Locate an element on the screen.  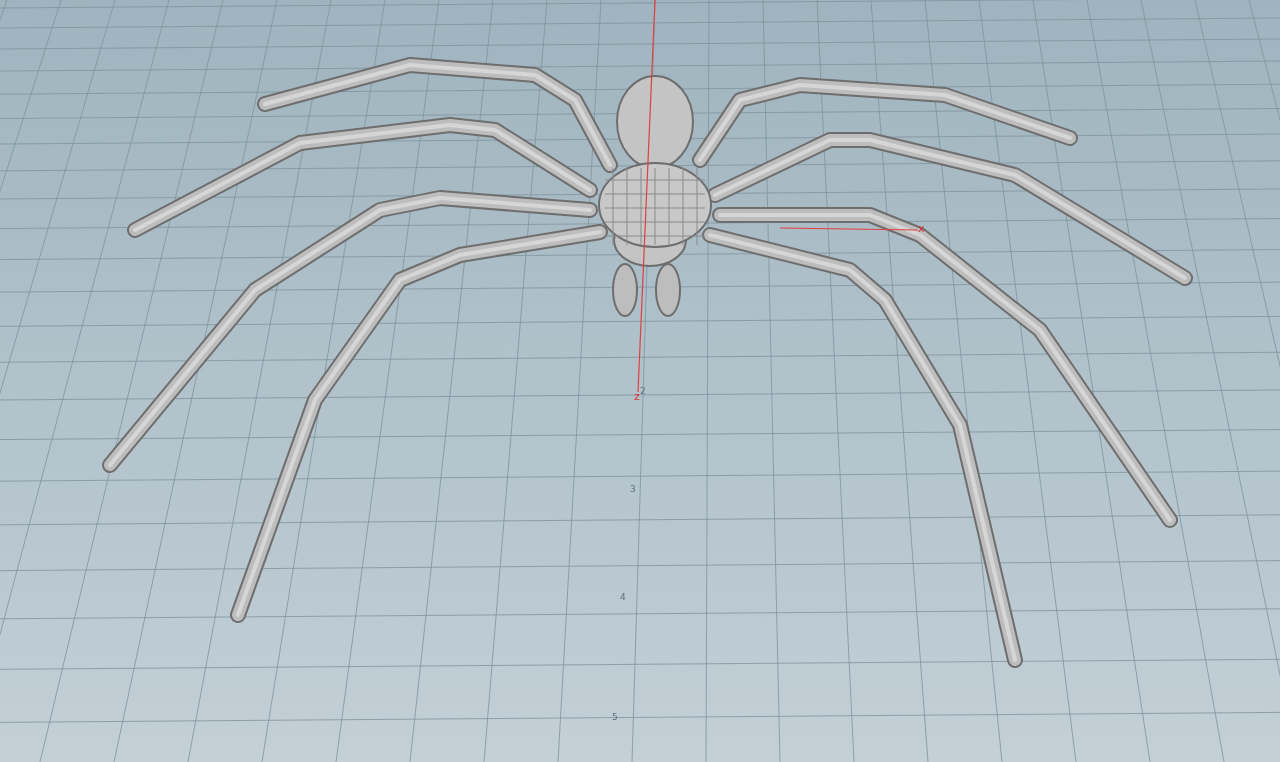
axis-label: x is located at coordinates (921, 228).